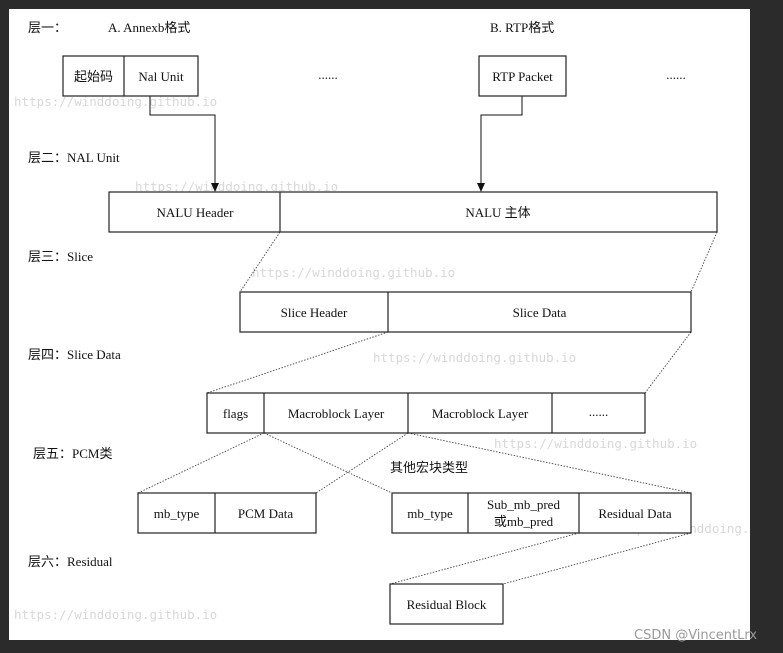 This screenshot has height=653, width=783. Describe the element at coordinates (161, 76) in the screenshot. I see `nal-unit-cell: Nal Unit` at that location.